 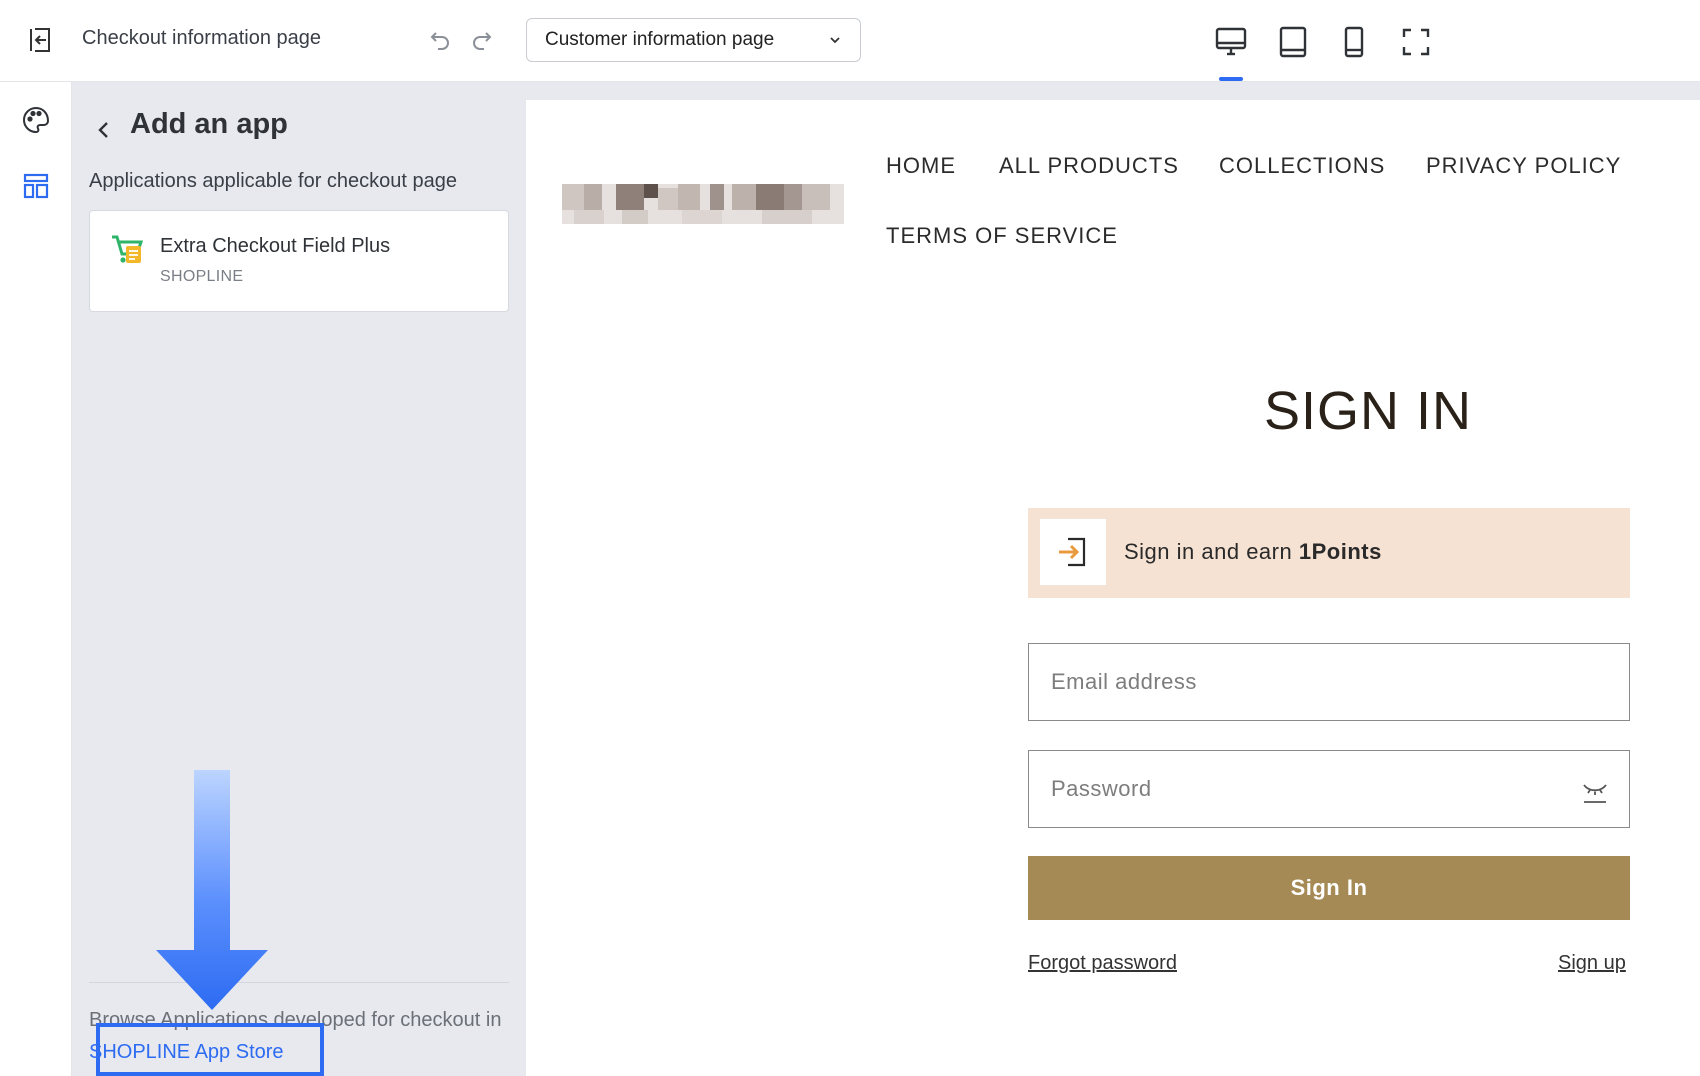 I want to click on cart-icon, so click(x=128, y=249).